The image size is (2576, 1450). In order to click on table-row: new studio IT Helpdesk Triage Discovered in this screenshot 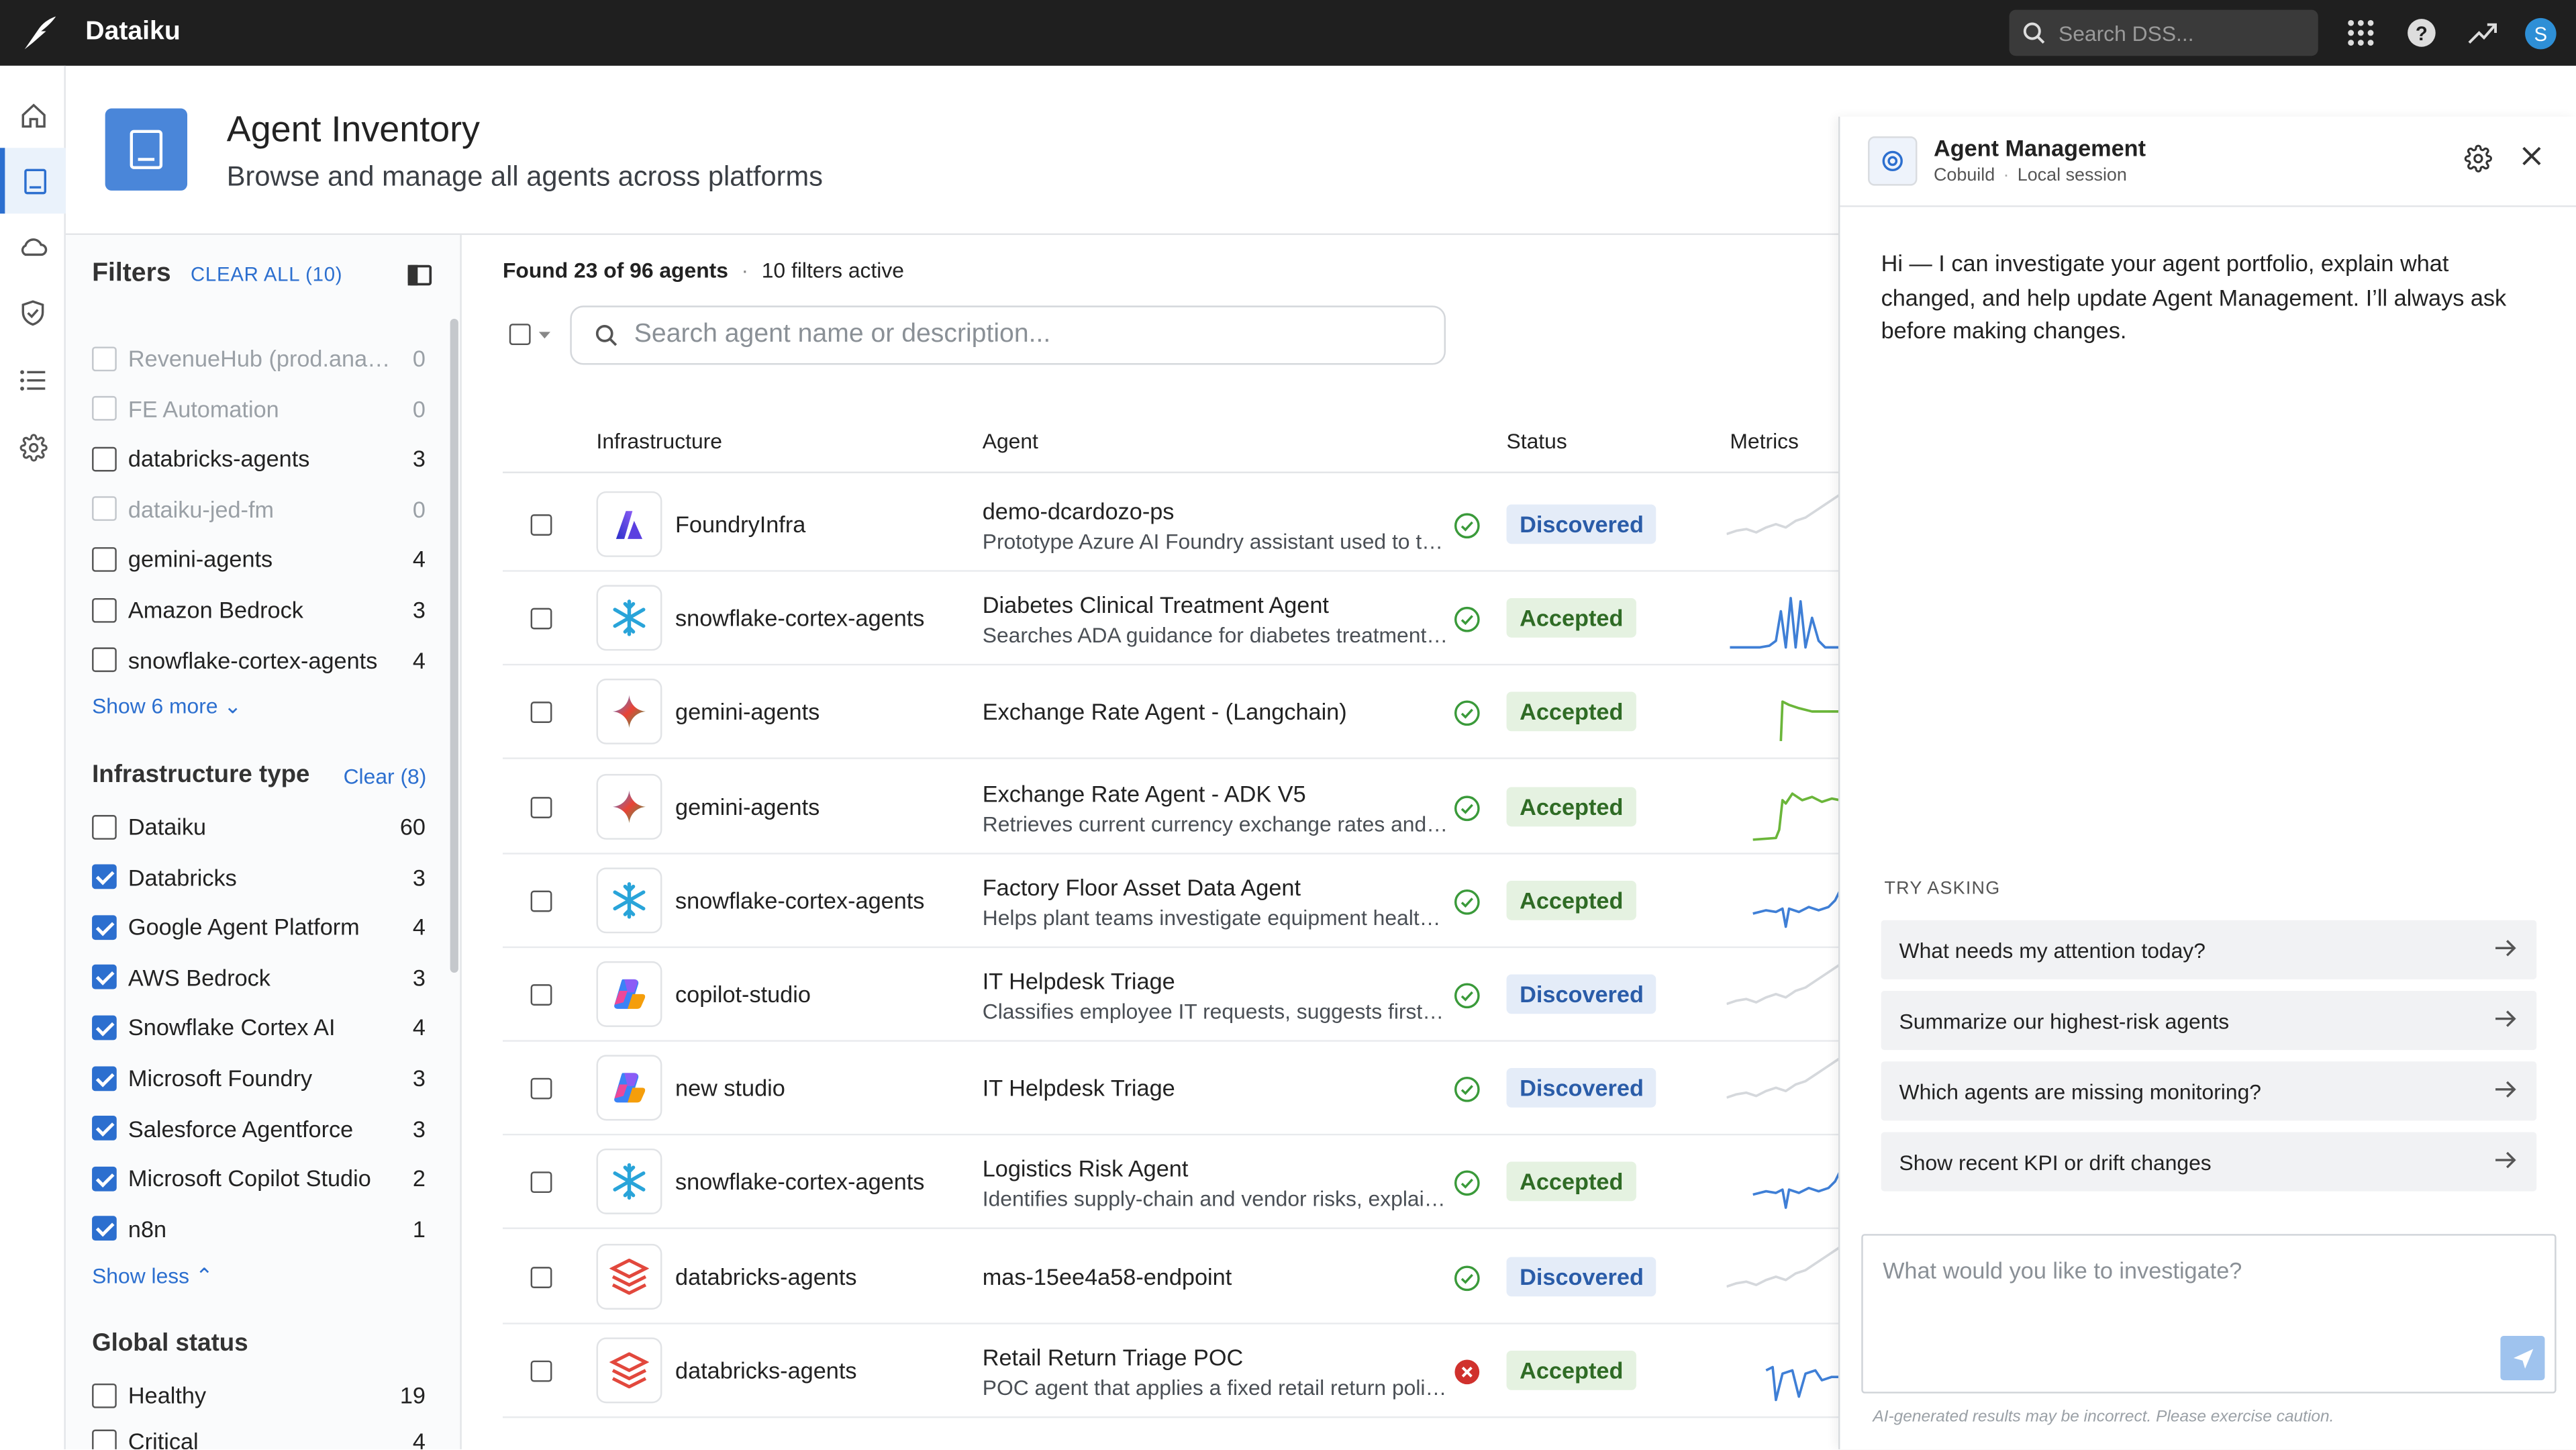, I will do `click(1171, 1089)`.